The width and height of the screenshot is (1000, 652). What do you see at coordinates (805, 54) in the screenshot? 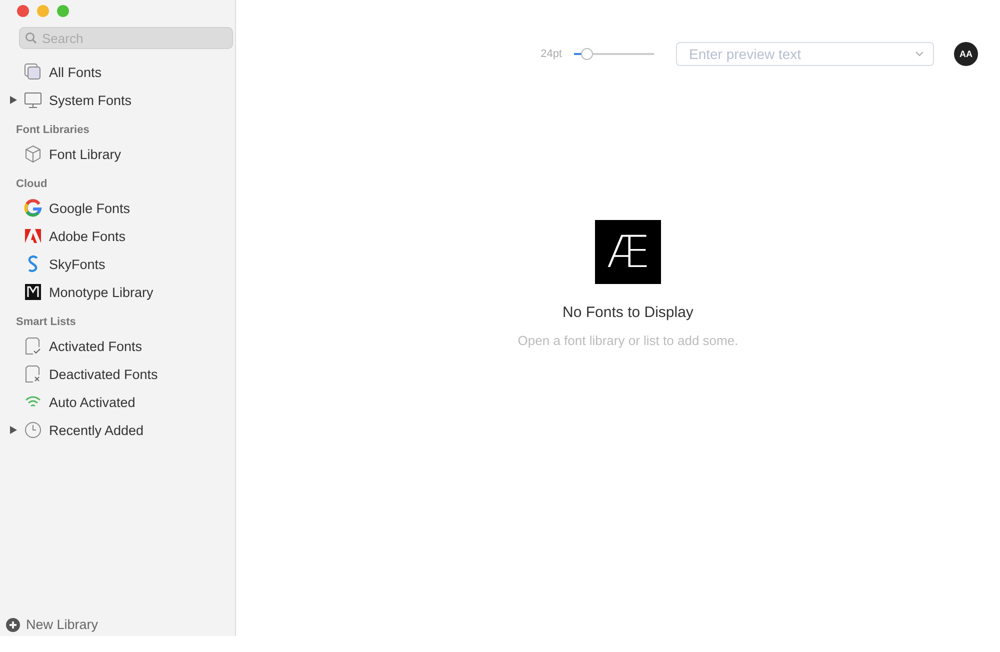
I see `preview-text-field: Enter preview text` at bounding box center [805, 54].